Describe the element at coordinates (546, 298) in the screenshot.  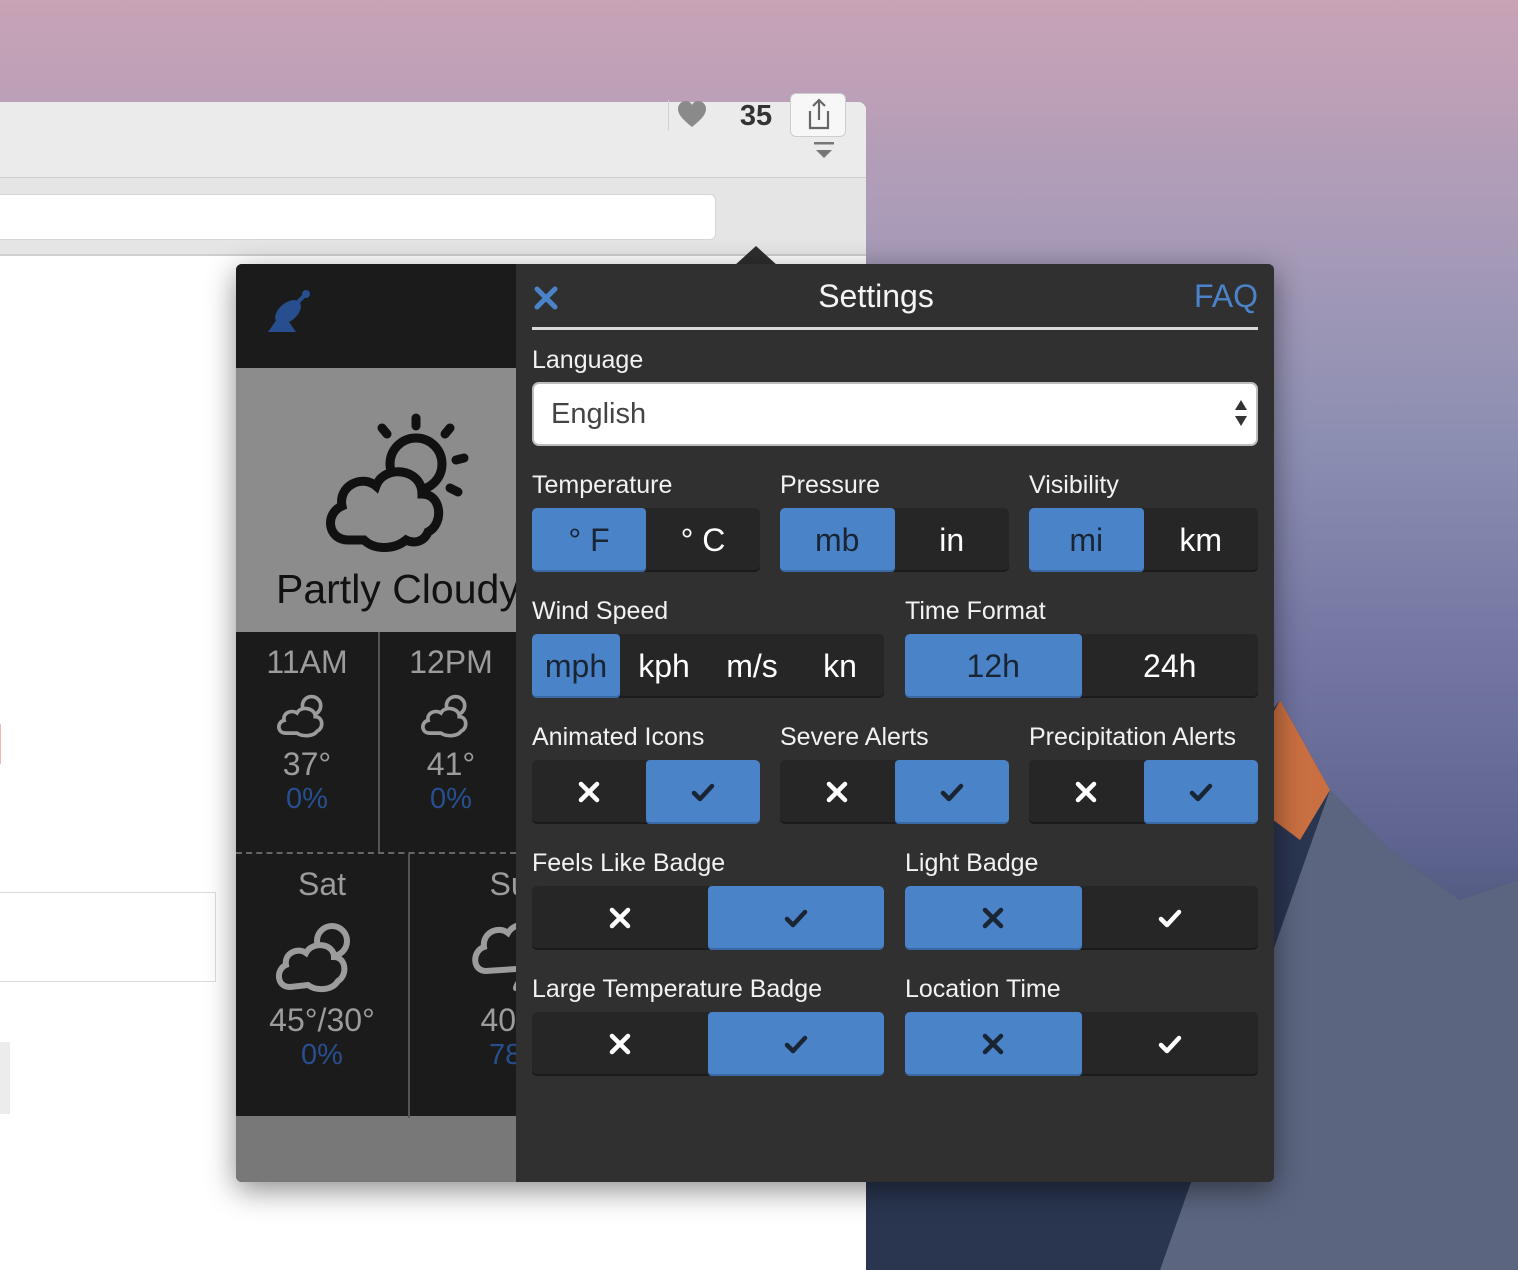
I see `close-icon` at that location.